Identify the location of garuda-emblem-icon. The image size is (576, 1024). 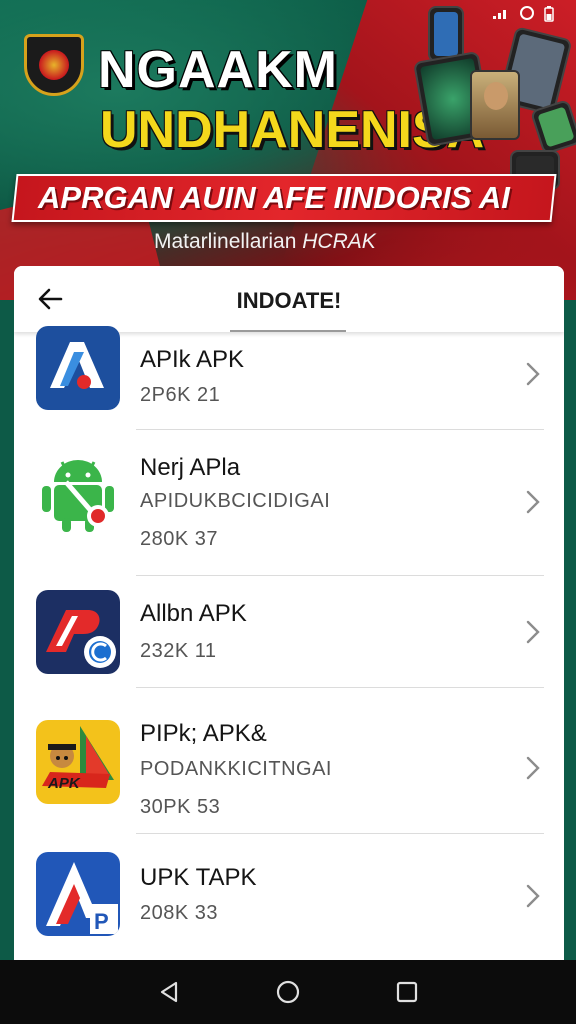
(54, 65).